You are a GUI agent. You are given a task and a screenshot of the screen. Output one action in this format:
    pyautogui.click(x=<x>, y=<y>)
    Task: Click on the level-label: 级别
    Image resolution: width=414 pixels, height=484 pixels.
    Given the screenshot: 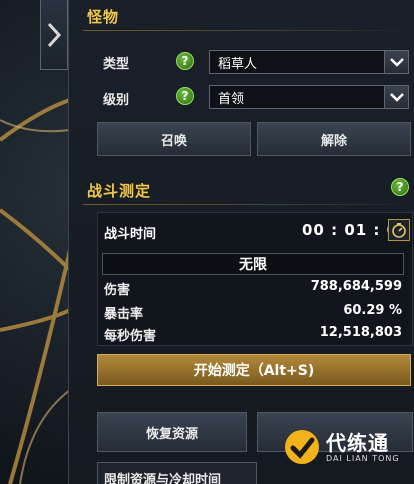 What is the action you would take?
    pyautogui.click(x=116, y=100)
    